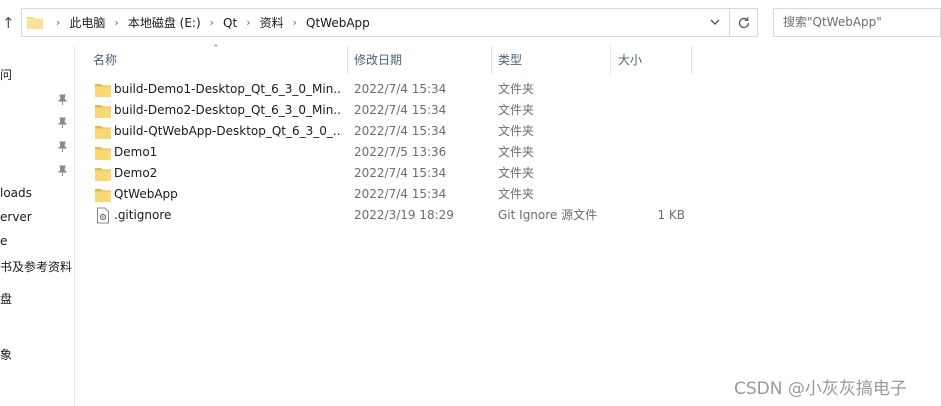  Describe the element at coordinates (548, 215) in the screenshot. I see `file-type: Git Ignore 源文件` at that location.